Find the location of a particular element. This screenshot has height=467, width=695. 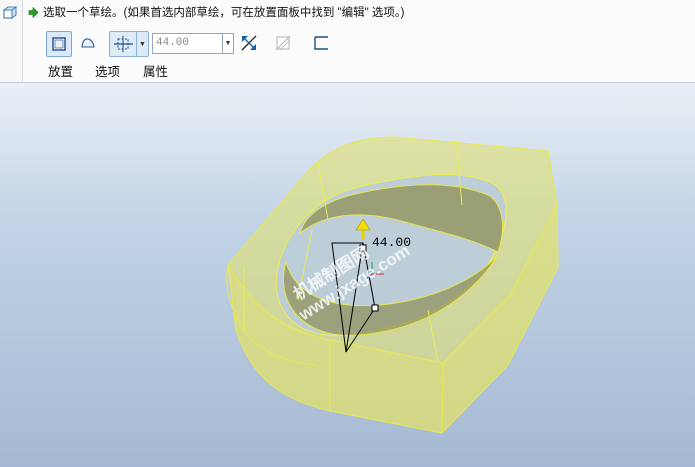

depth-field: ▼ is located at coordinates (193, 43).